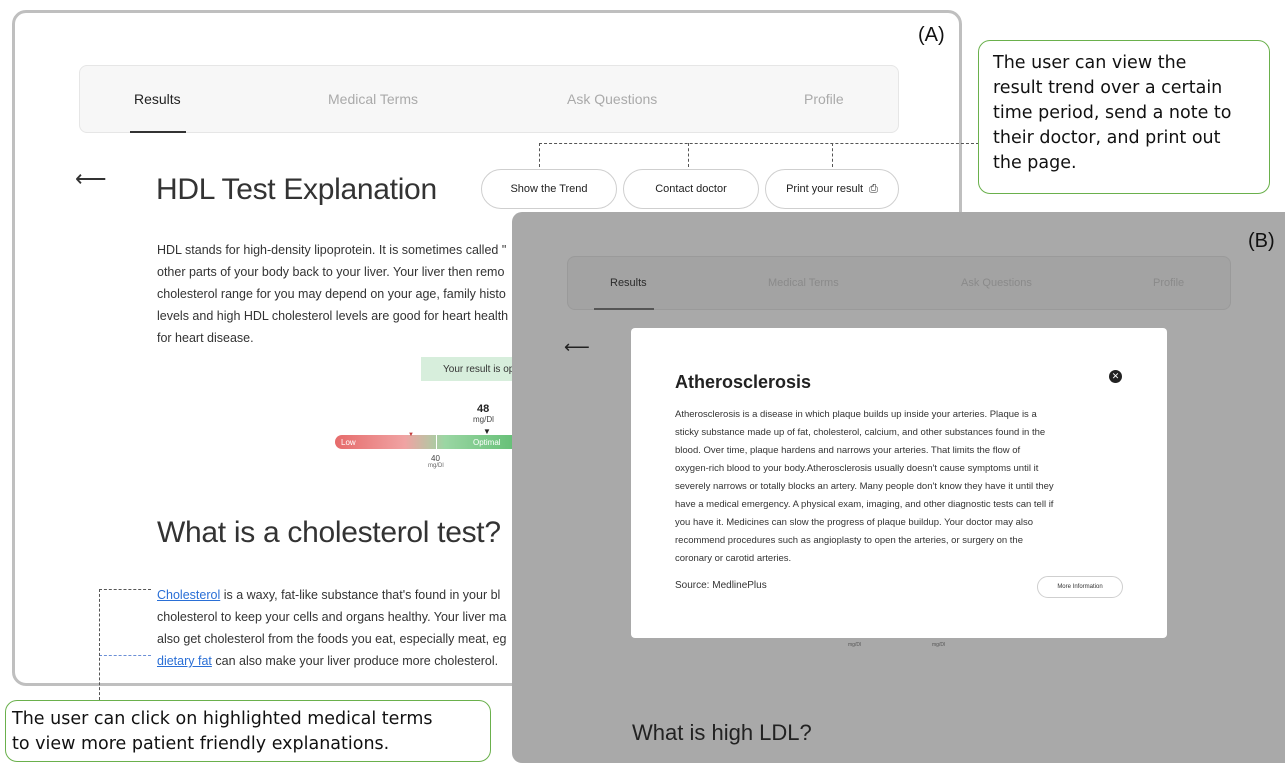 This screenshot has height=763, width=1285. Describe the element at coordinates (931, 35) in the screenshot. I see `panel-a-label: (A)` at that location.